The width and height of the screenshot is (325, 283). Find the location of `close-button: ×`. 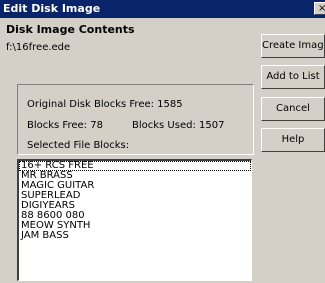

close-button: × is located at coordinates (319, 8).